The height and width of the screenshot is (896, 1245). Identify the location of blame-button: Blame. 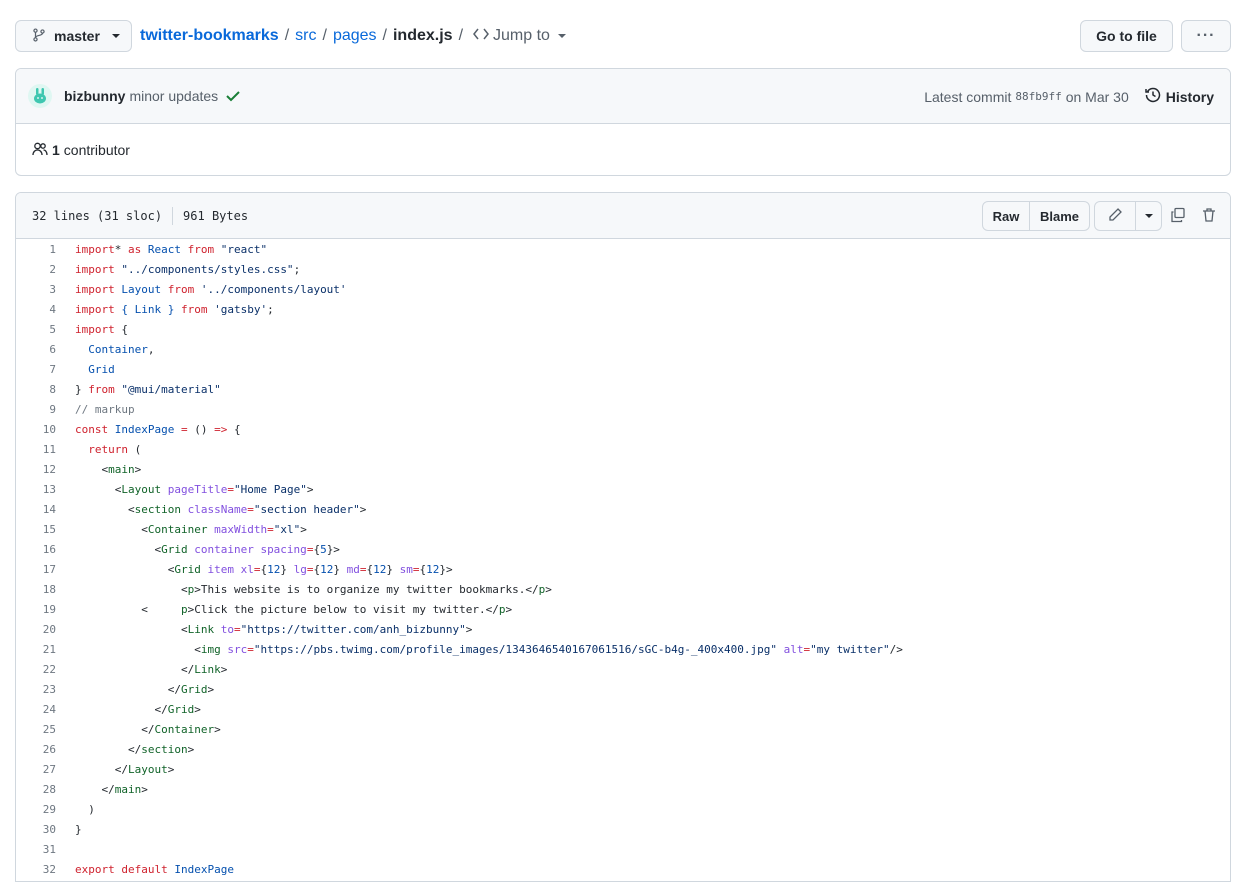
(1060, 216).